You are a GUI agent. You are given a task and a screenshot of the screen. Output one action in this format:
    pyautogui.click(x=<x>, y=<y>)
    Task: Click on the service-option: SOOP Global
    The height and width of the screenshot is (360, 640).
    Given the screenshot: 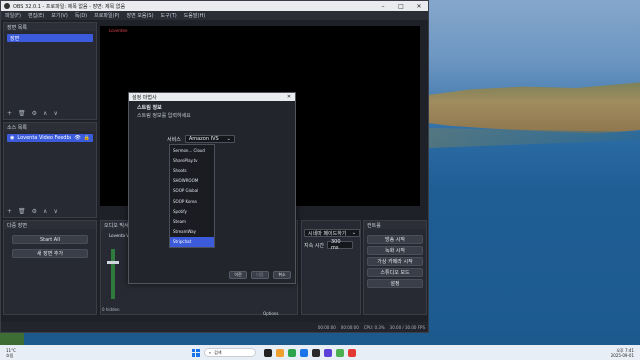 What is the action you would take?
    pyautogui.click(x=192, y=191)
    